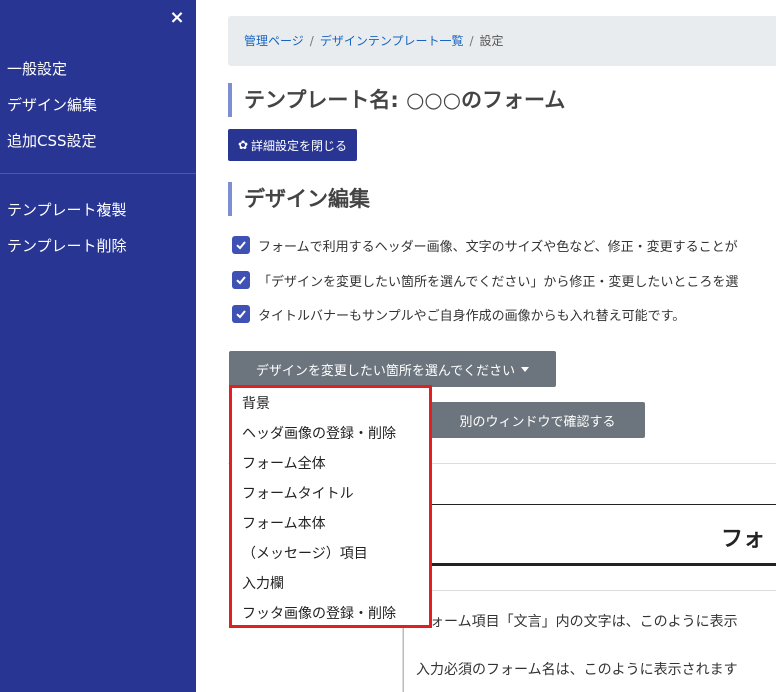 The image size is (776, 692). I want to click on page-title: テンプレート名: ○○○のフォーム, so click(396, 100).